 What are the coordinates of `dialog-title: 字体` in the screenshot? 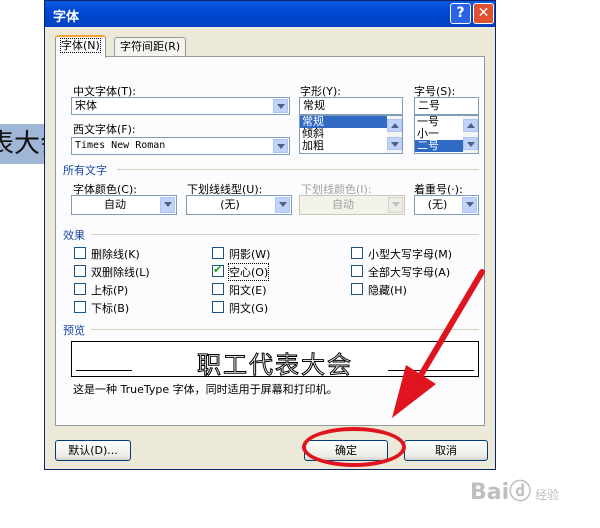 It's located at (66, 17).